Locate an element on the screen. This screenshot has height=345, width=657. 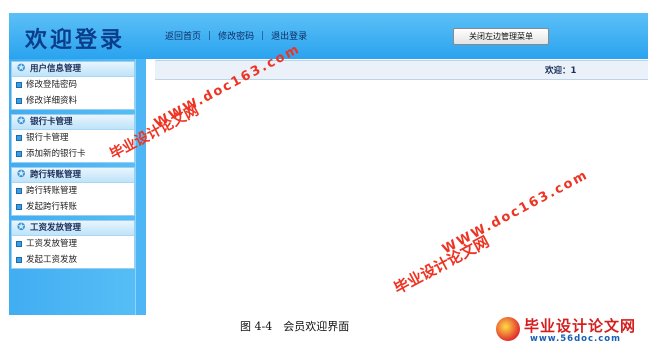
menu-group-header: ✪ 用户信息管理 is located at coordinates (73, 69).